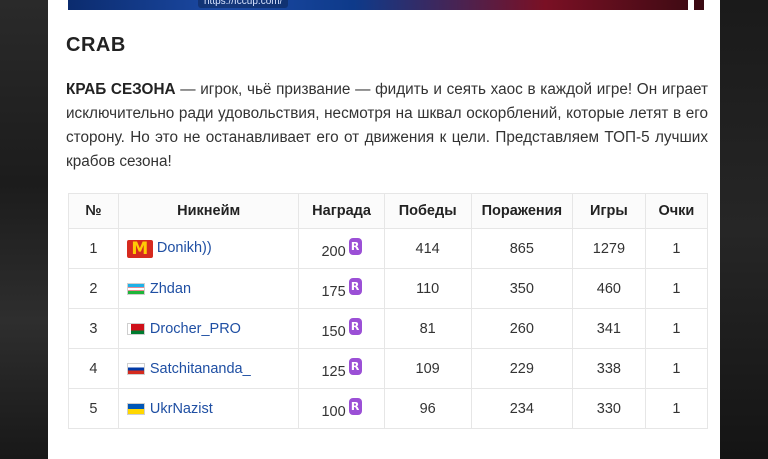 This screenshot has height=459, width=768. What do you see at coordinates (139, 248) in the screenshot?
I see `mcdonalds-icon: M` at bounding box center [139, 248].